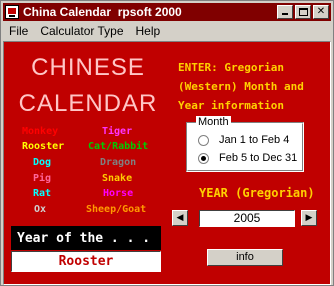 This screenshot has height=286, width=334. Describe the element at coordinates (18, 31) in the screenshot. I see `menu-file: File` at that location.